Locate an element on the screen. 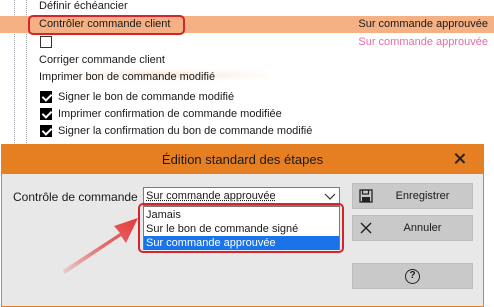  tree-row-label: Corriger commande client is located at coordinates (102, 60).